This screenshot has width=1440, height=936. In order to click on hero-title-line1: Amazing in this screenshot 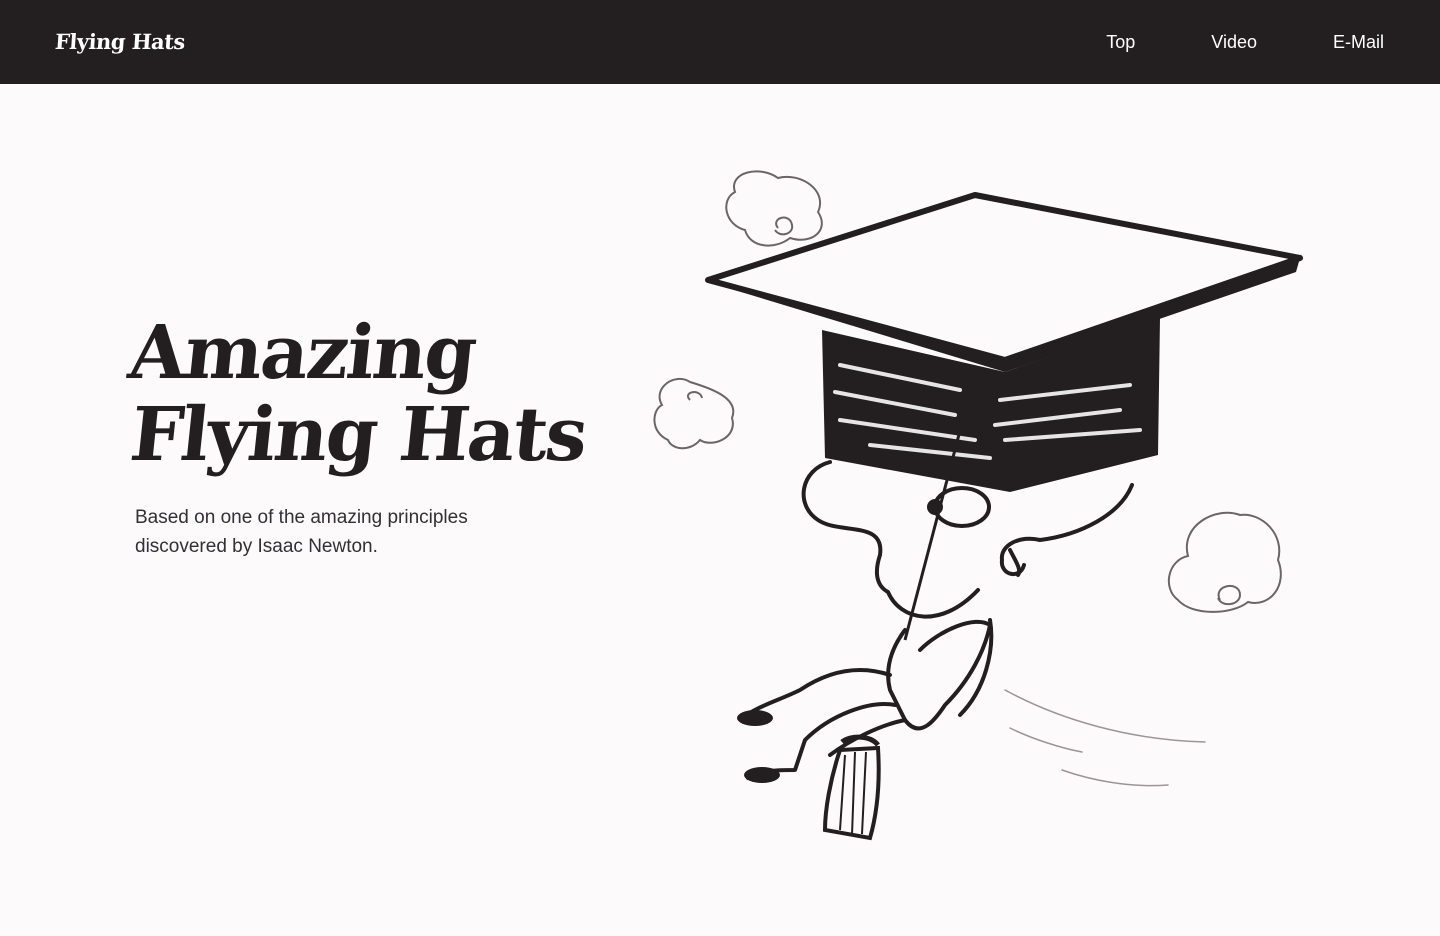, I will do `click(302, 353)`.